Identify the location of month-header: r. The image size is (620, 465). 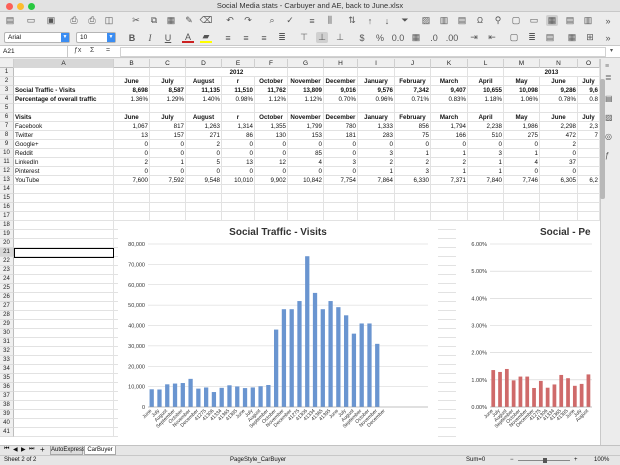
(238, 117).